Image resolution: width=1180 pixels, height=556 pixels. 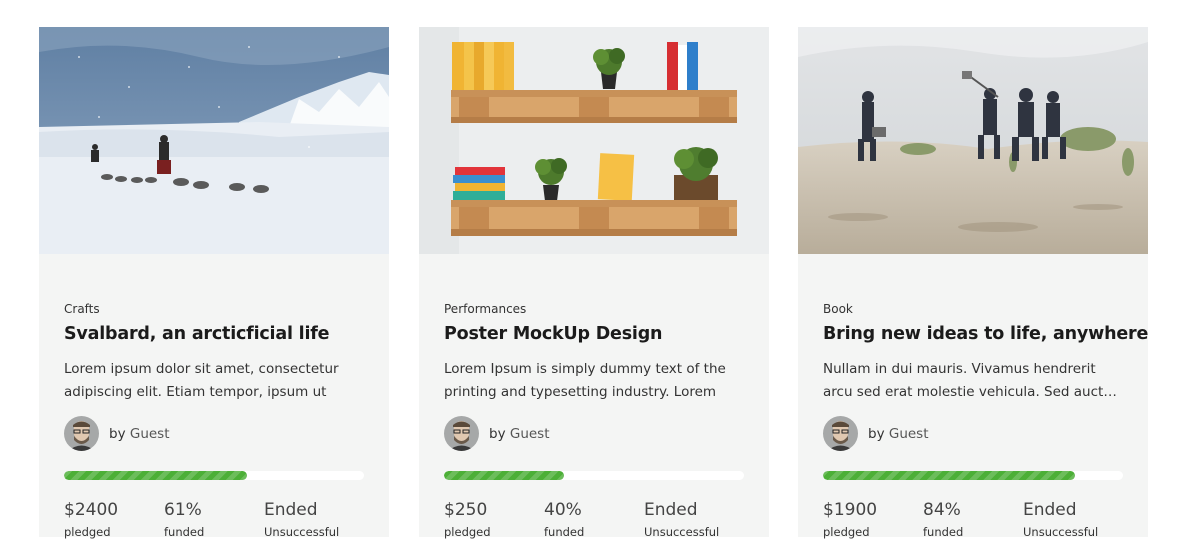 I want to click on stat-value: 84%, so click(x=942, y=510).